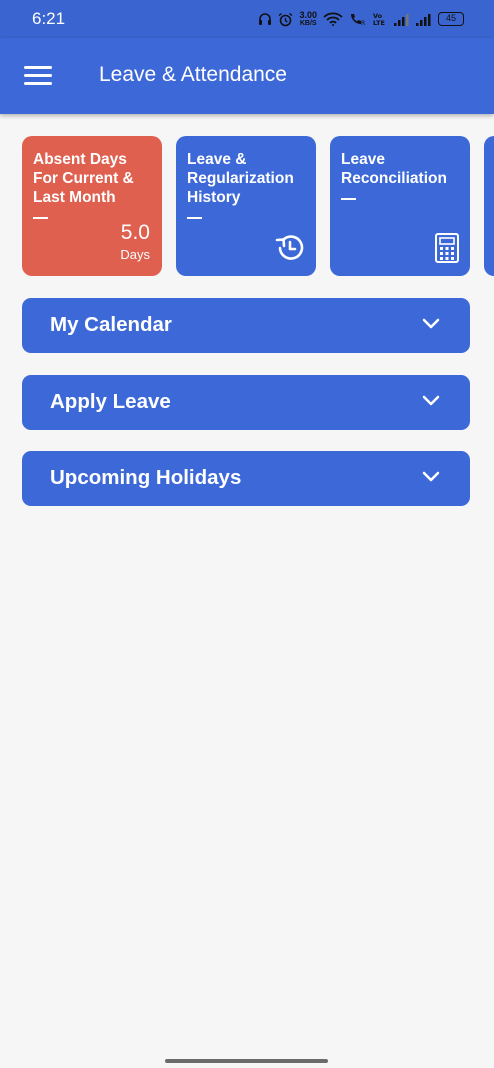 This screenshot has height=1068, width=494. What do you see at coordinates (246, 478) in the screenshot?
I see `upcoming-holidays-section: Upcoming Holidays` at bounding box center [246, 478].